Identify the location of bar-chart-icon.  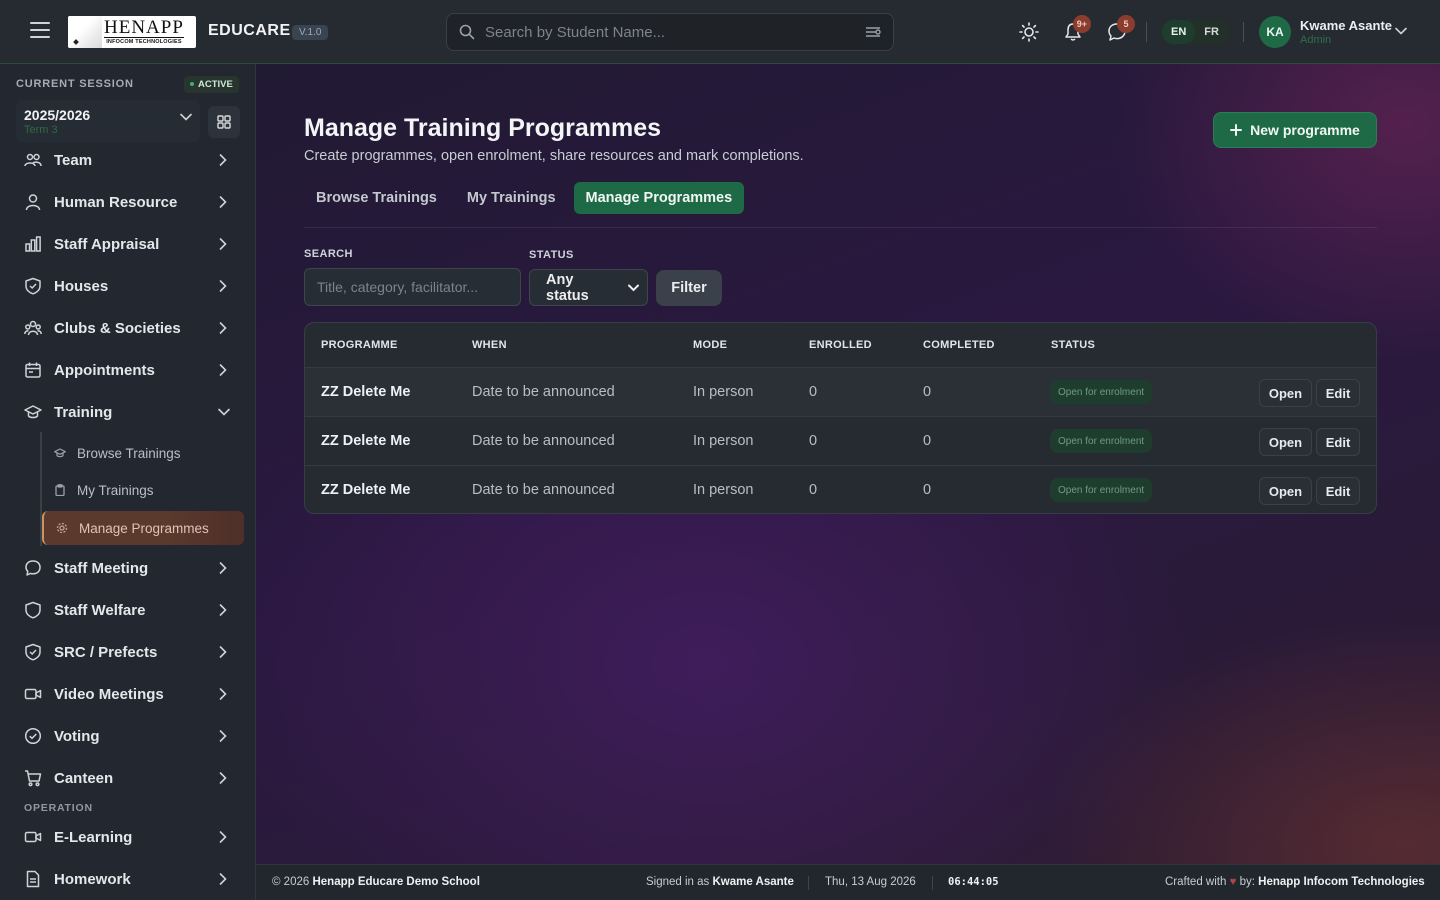
(33, 244).